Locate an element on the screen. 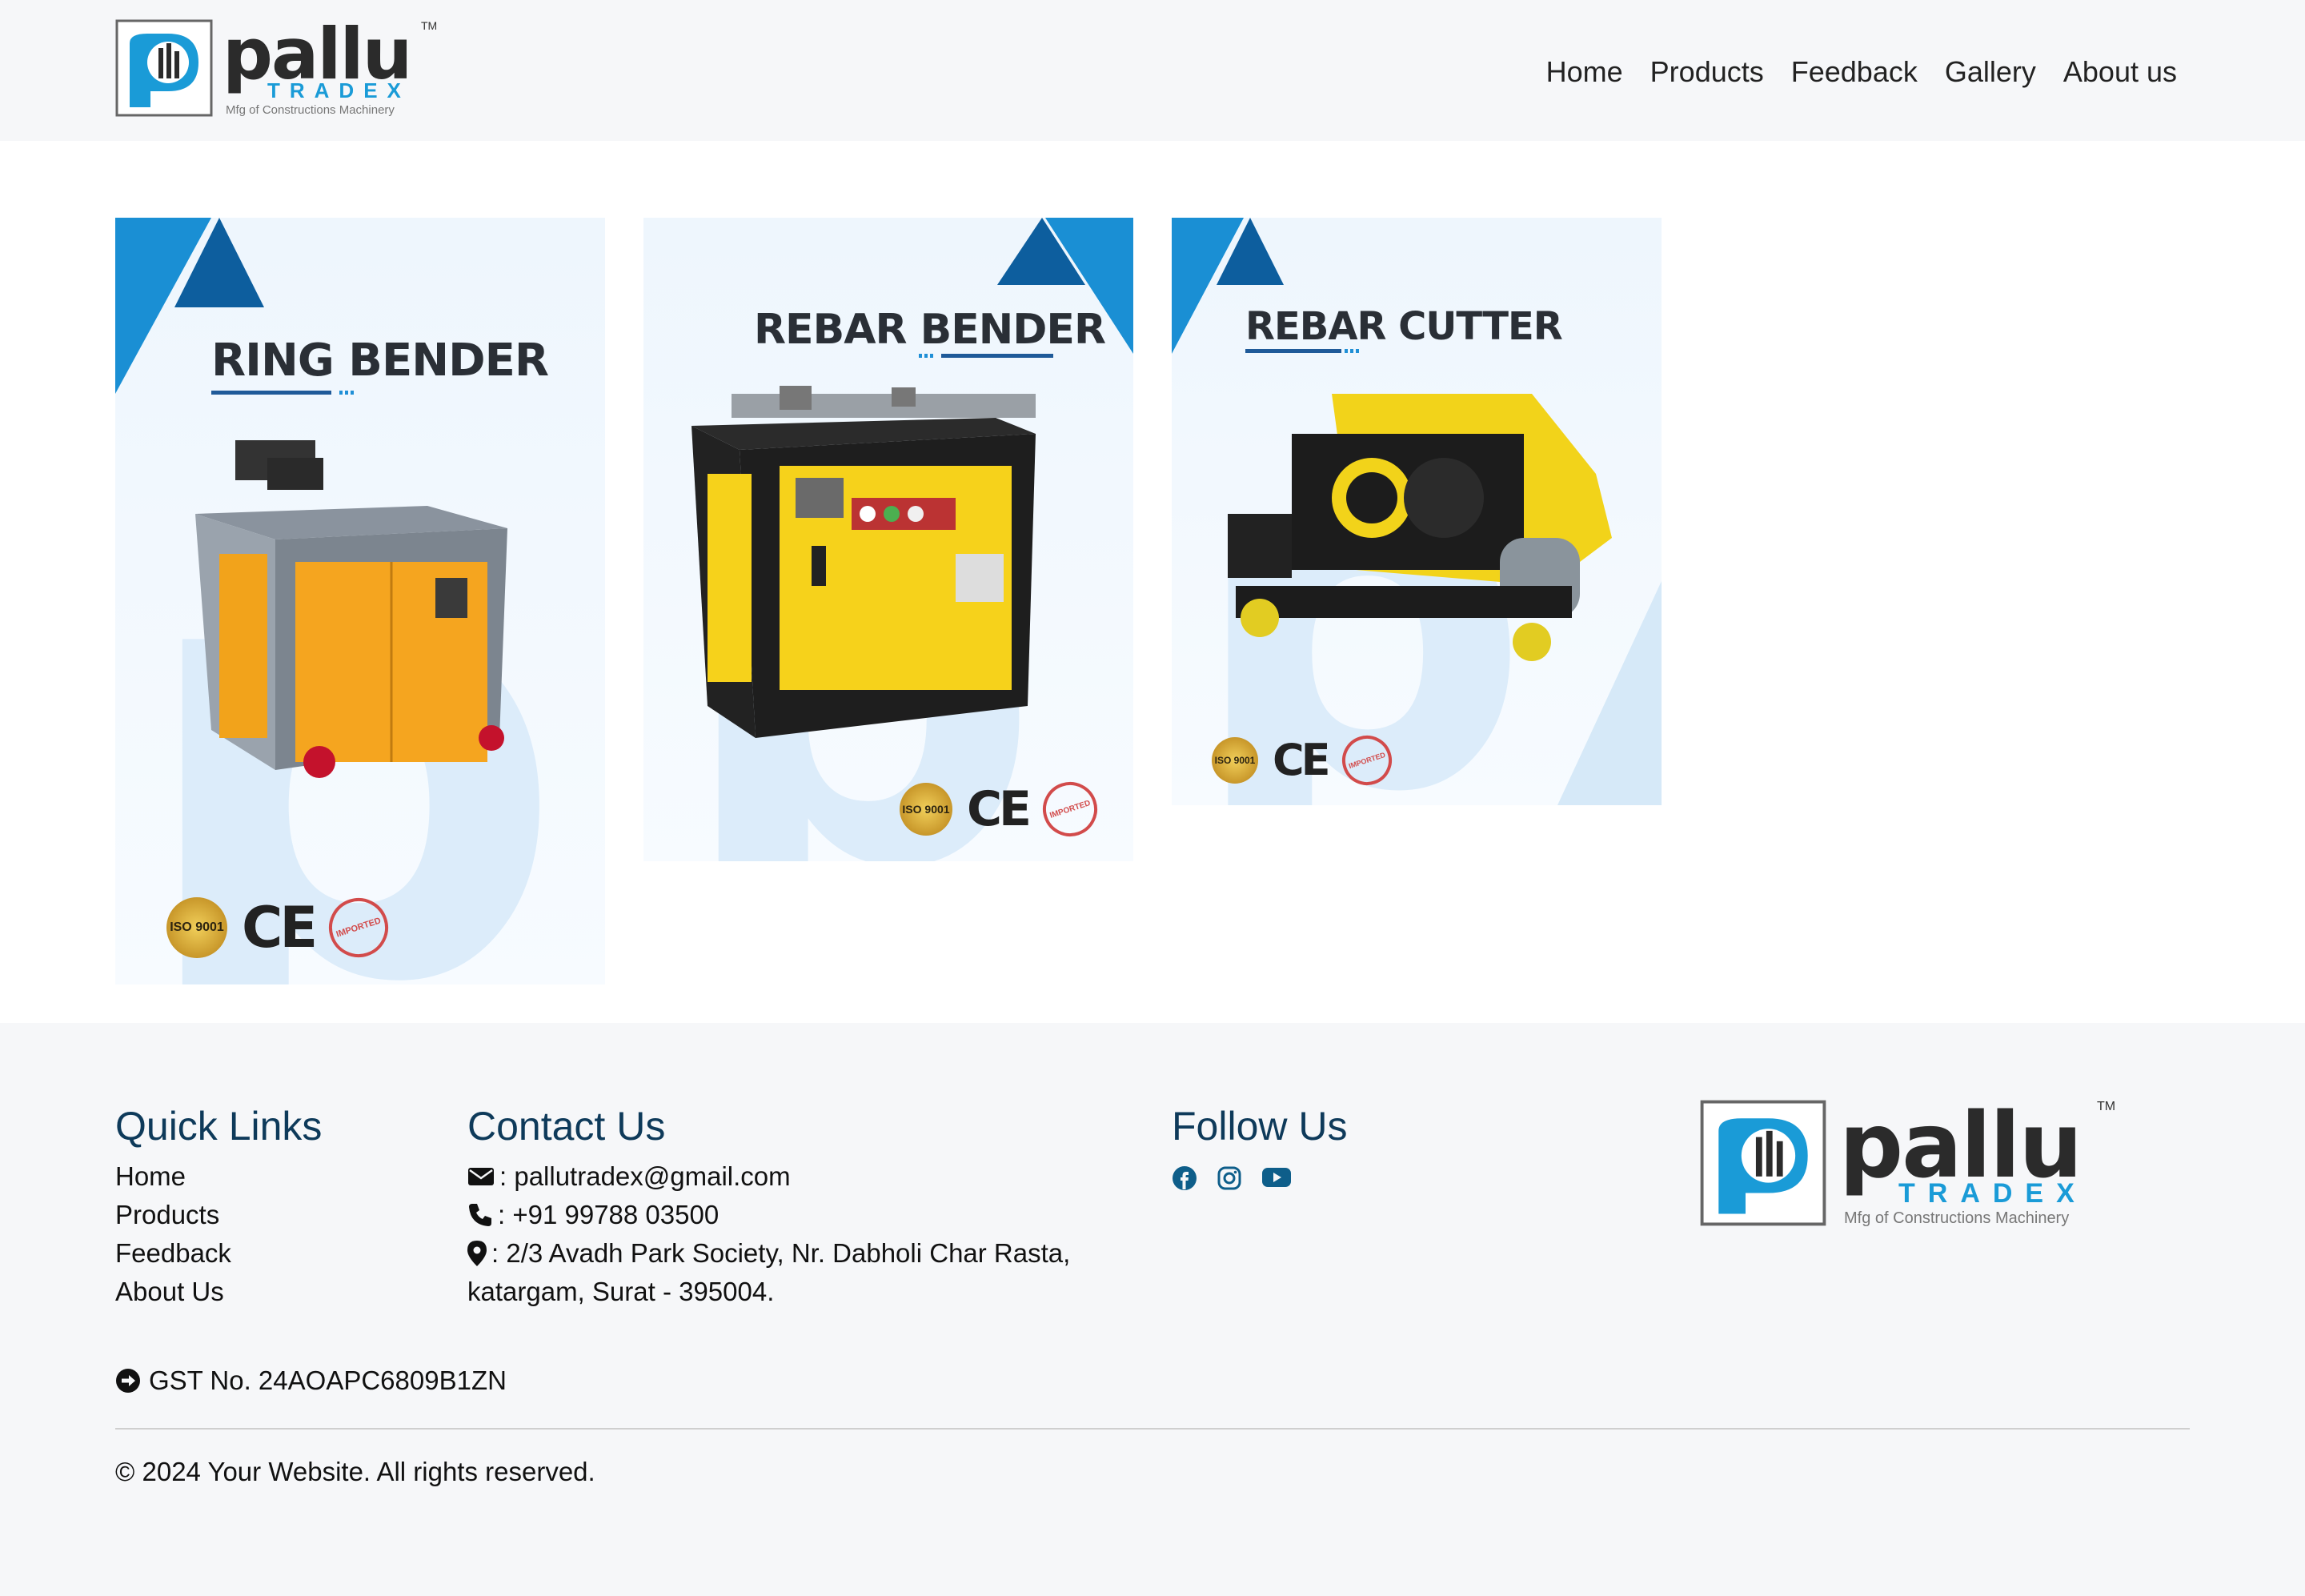  quick-links-list: Home Products Feedback About Us is located at coordinates (173, 1234).